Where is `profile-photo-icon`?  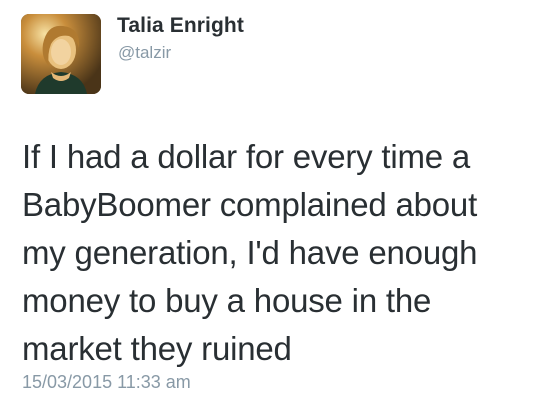 profile-photo-icon is located at coordinates (61, 54).